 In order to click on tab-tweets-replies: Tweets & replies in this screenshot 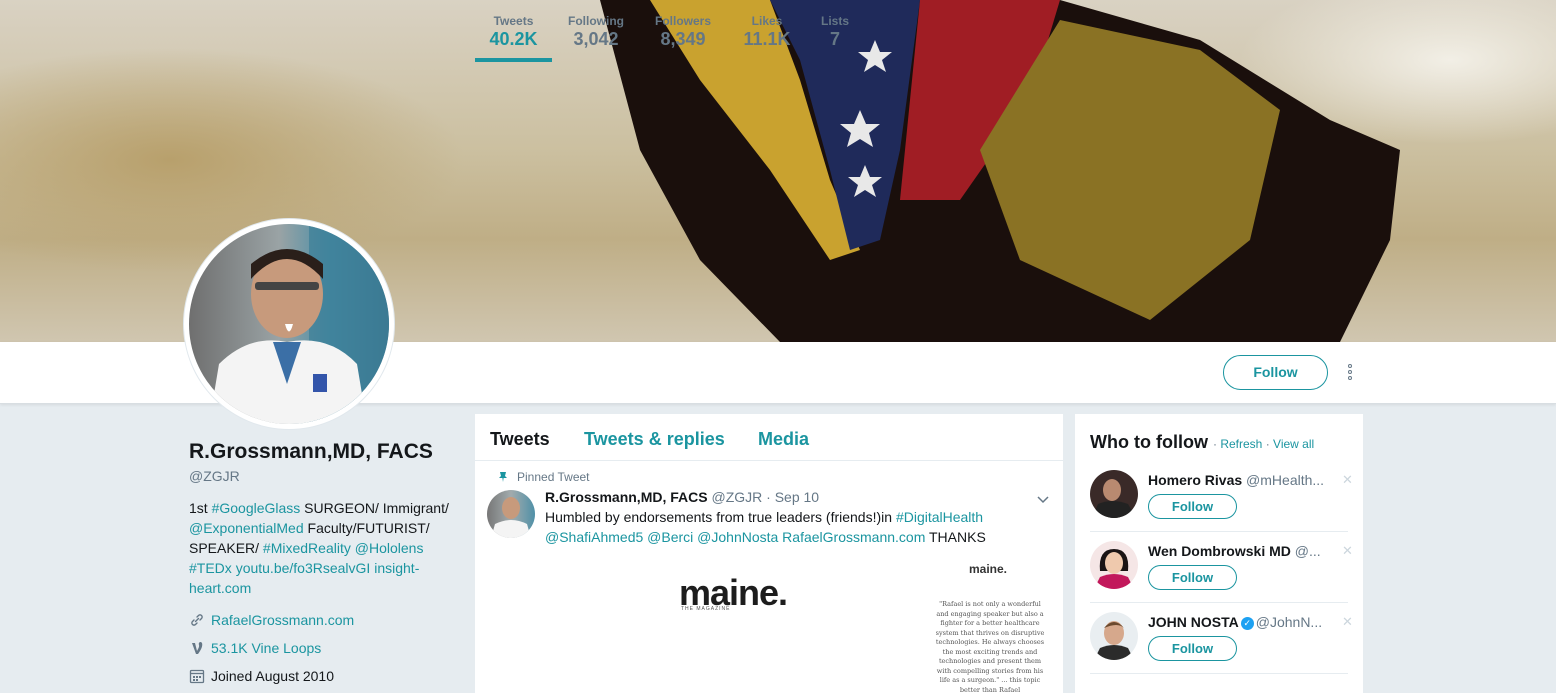, I will do `click(654, 439)`.